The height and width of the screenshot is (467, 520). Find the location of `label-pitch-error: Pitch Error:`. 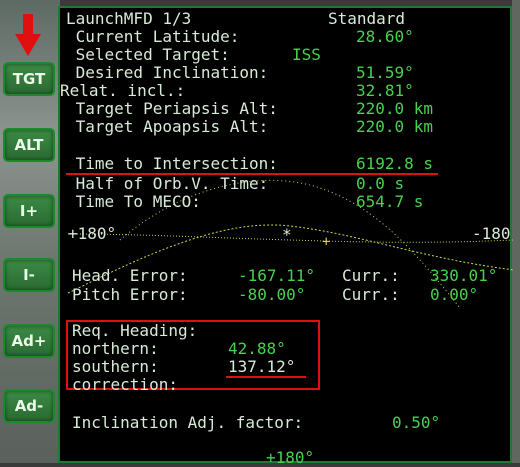

label-pitch-error: Pitch Error: is located at coordinates (130, 294).